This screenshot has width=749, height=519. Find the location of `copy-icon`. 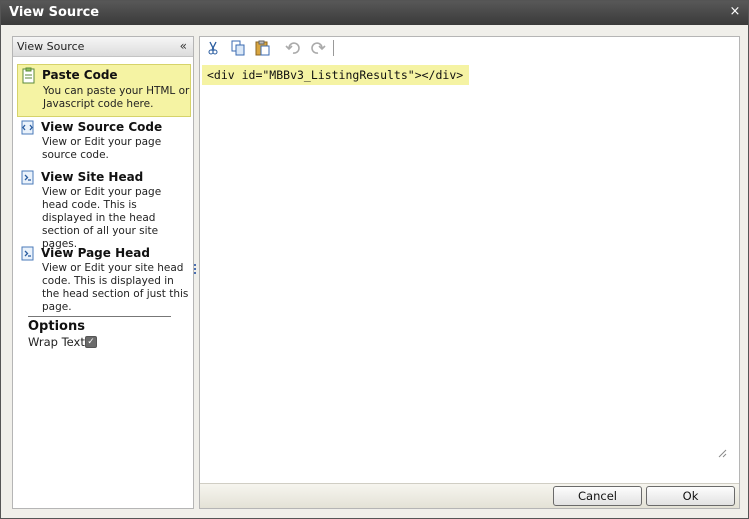

copy-icon is located at coordinates (238, 48).